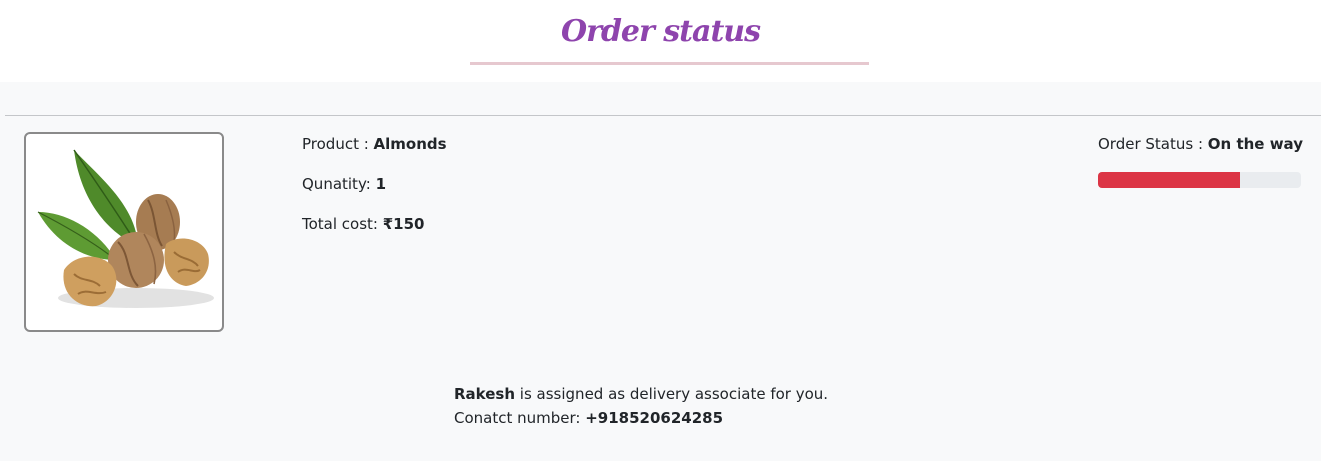  Describe the element at coordinates (1255, 144) in the screenshot. I see `order-status-value: On the way` at that location.